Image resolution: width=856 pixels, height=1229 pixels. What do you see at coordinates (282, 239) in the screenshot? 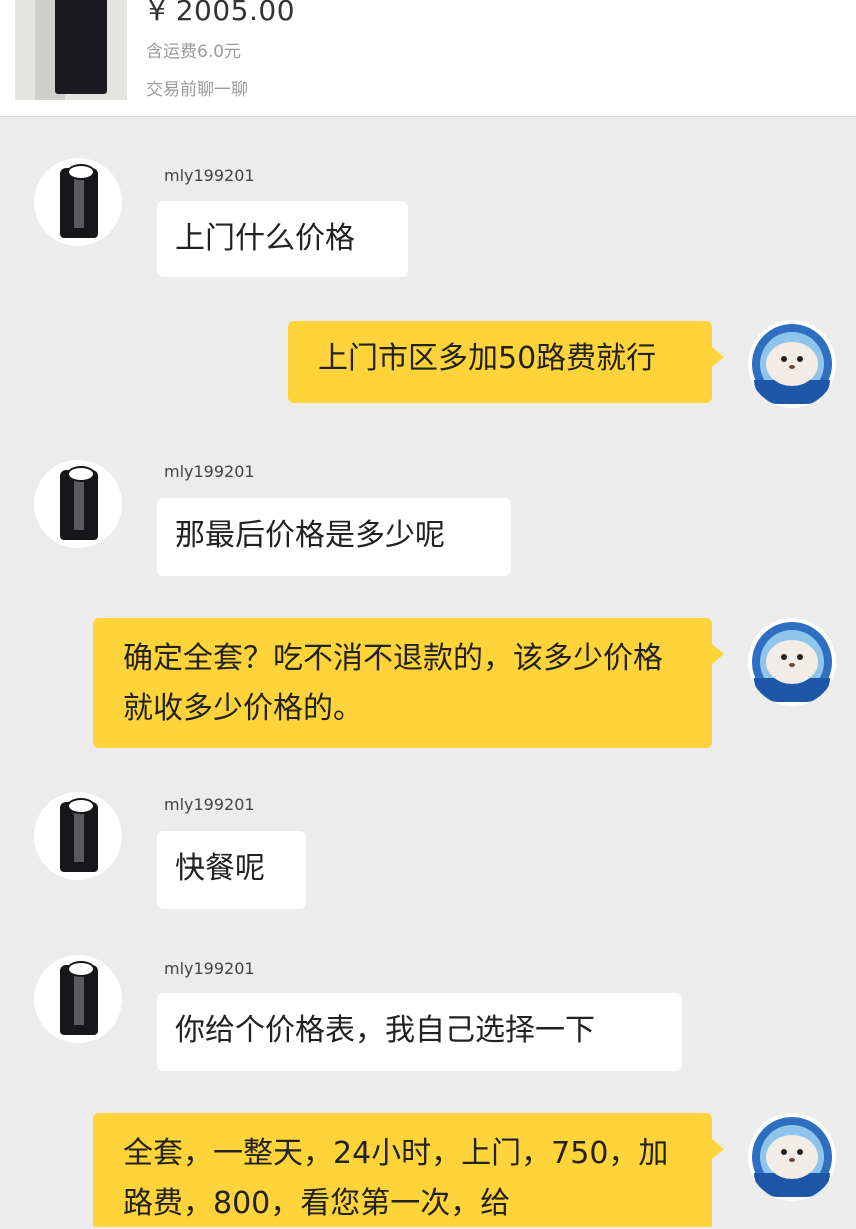
I see `incoming-message-bubble: 上门什么价格` at bounding box center [282, 239].